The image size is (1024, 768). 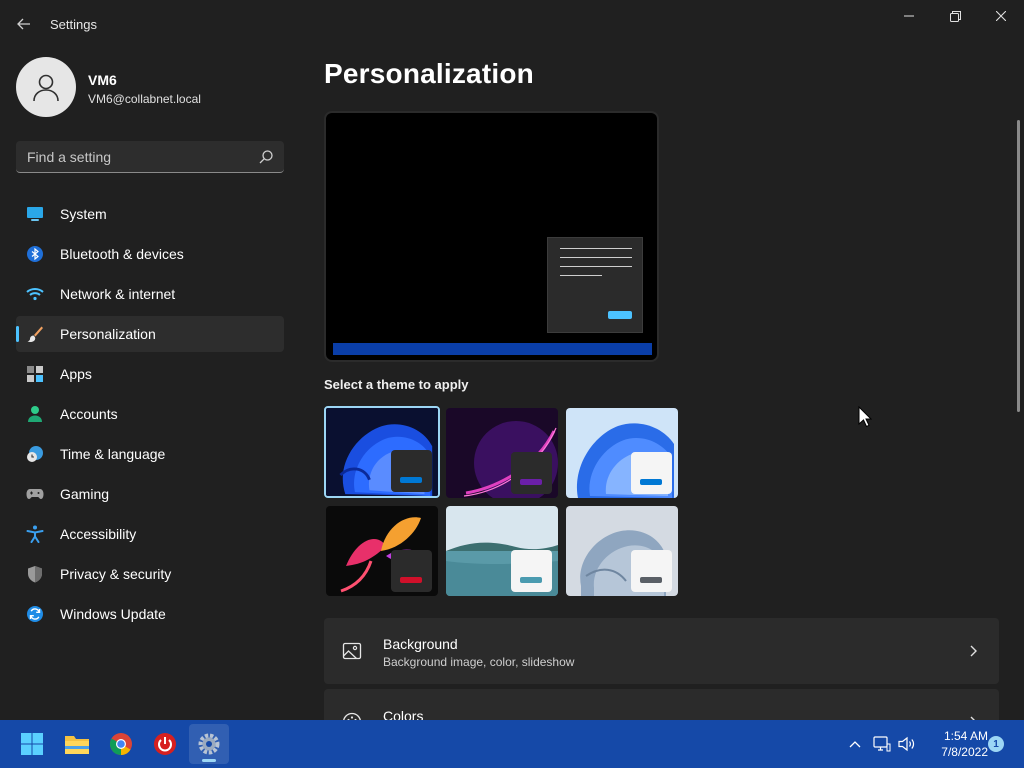 I want to click on theme-flow, so click(x=622, y=551).